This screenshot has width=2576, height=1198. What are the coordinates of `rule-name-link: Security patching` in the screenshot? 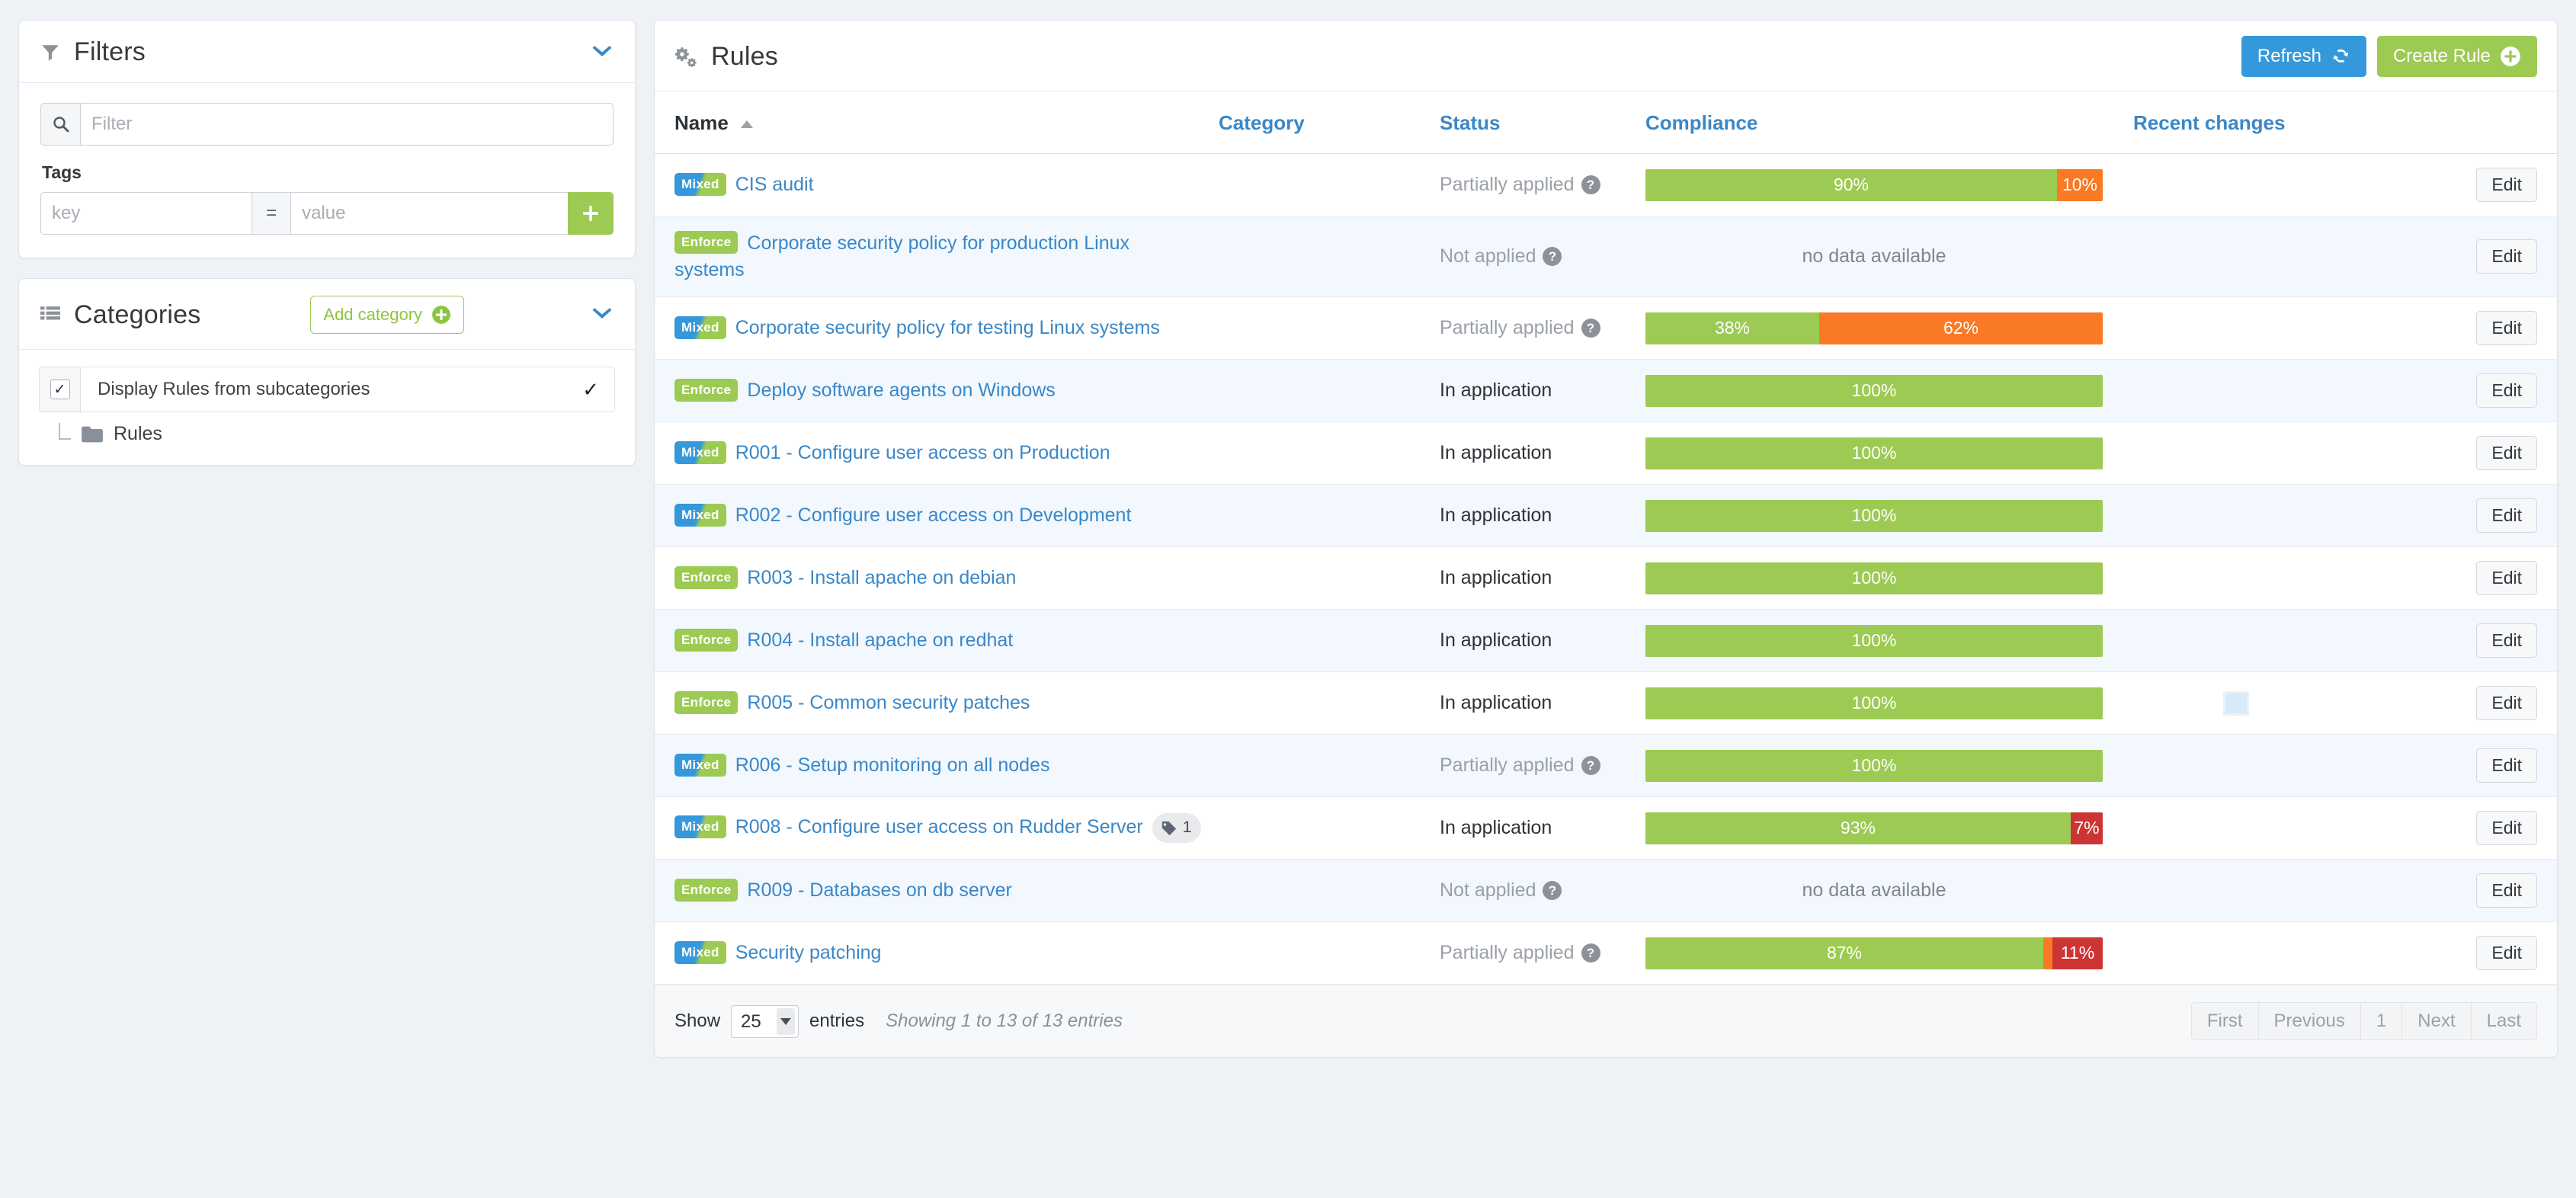 It's located at (808, 952).